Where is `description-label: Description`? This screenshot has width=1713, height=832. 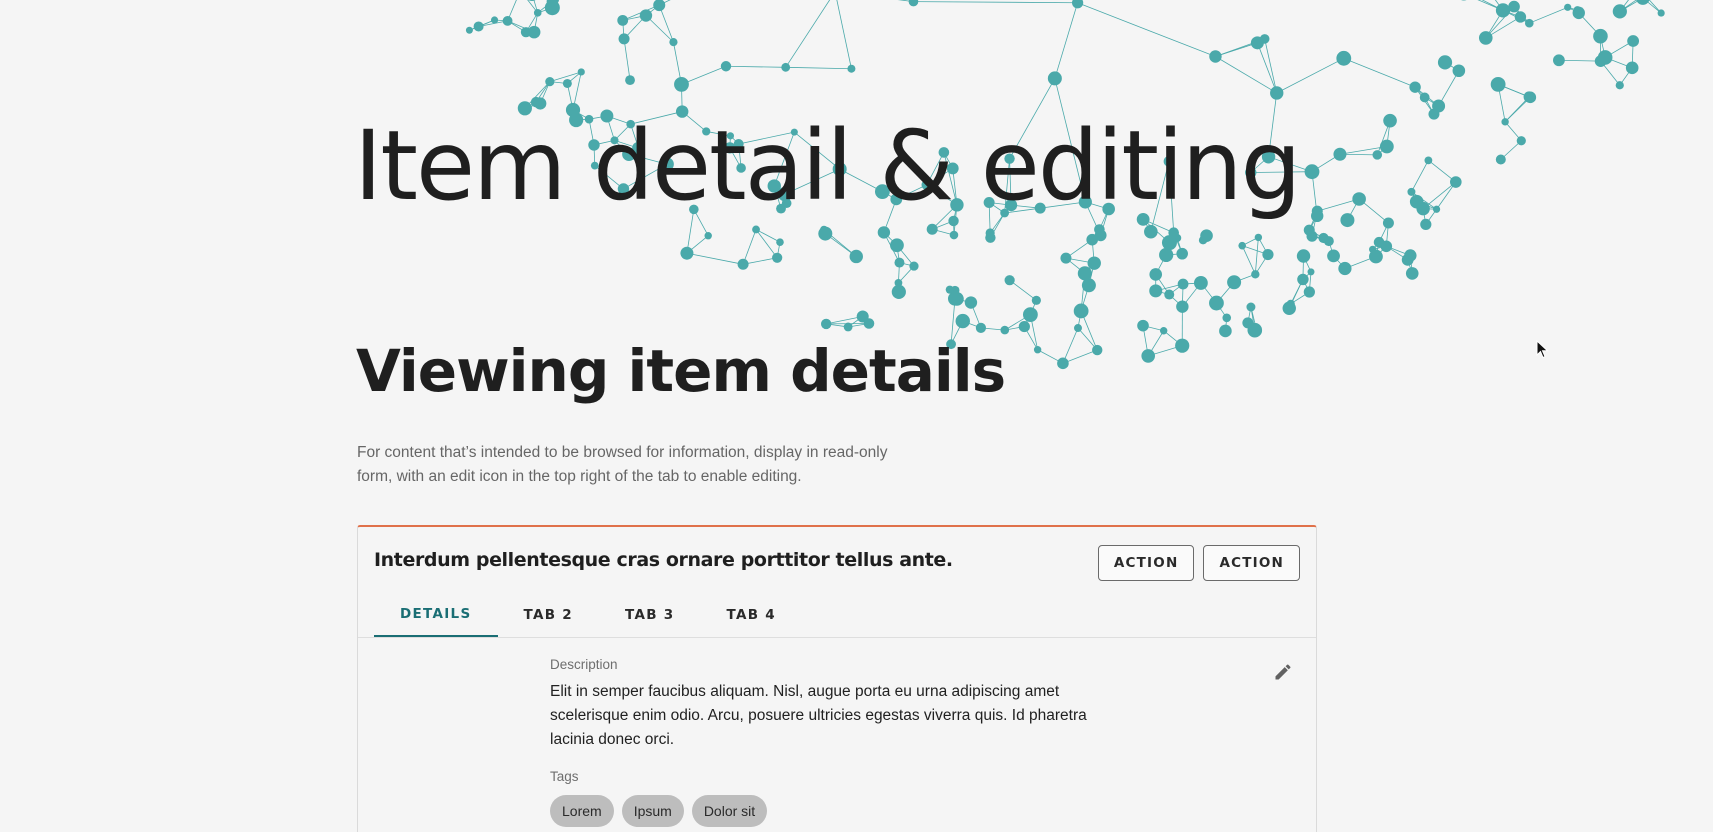
description-label: Description is located at coordinates (584, 664).